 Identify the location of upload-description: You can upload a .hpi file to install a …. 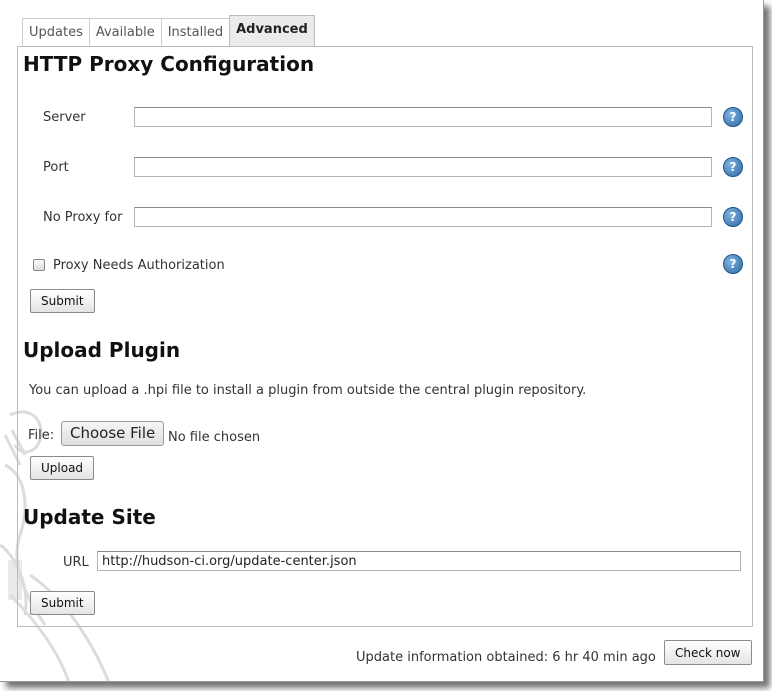
(308, 390).